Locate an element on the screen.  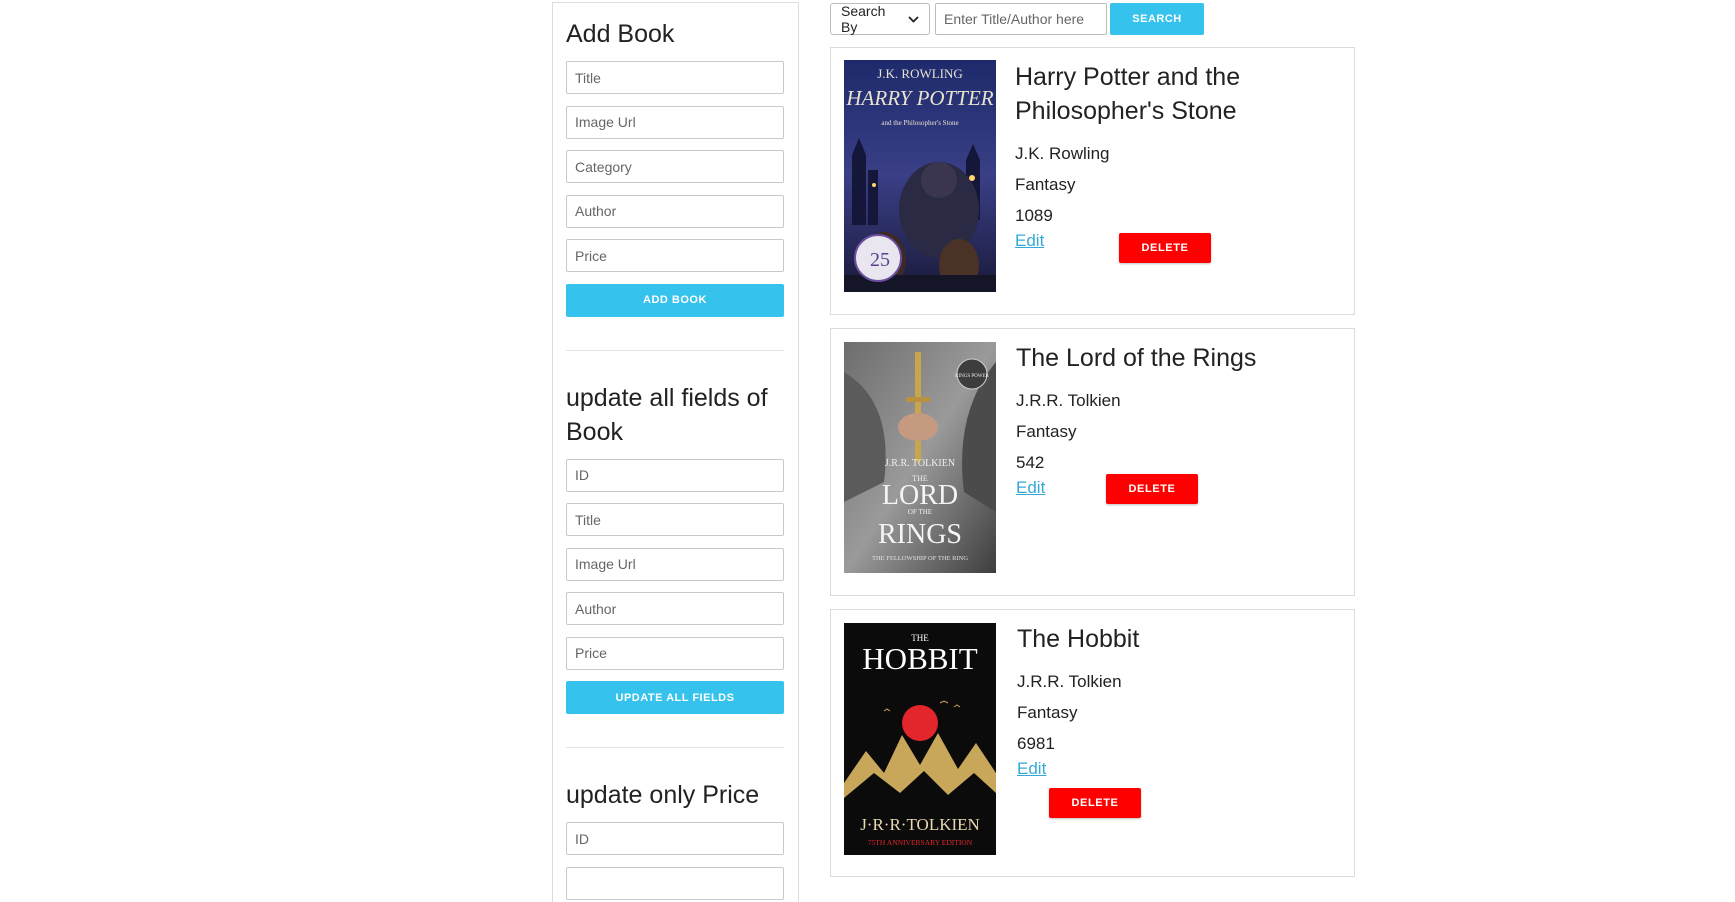
cover-badge-text: RINGS POWER is located at coordinates (972, 376).